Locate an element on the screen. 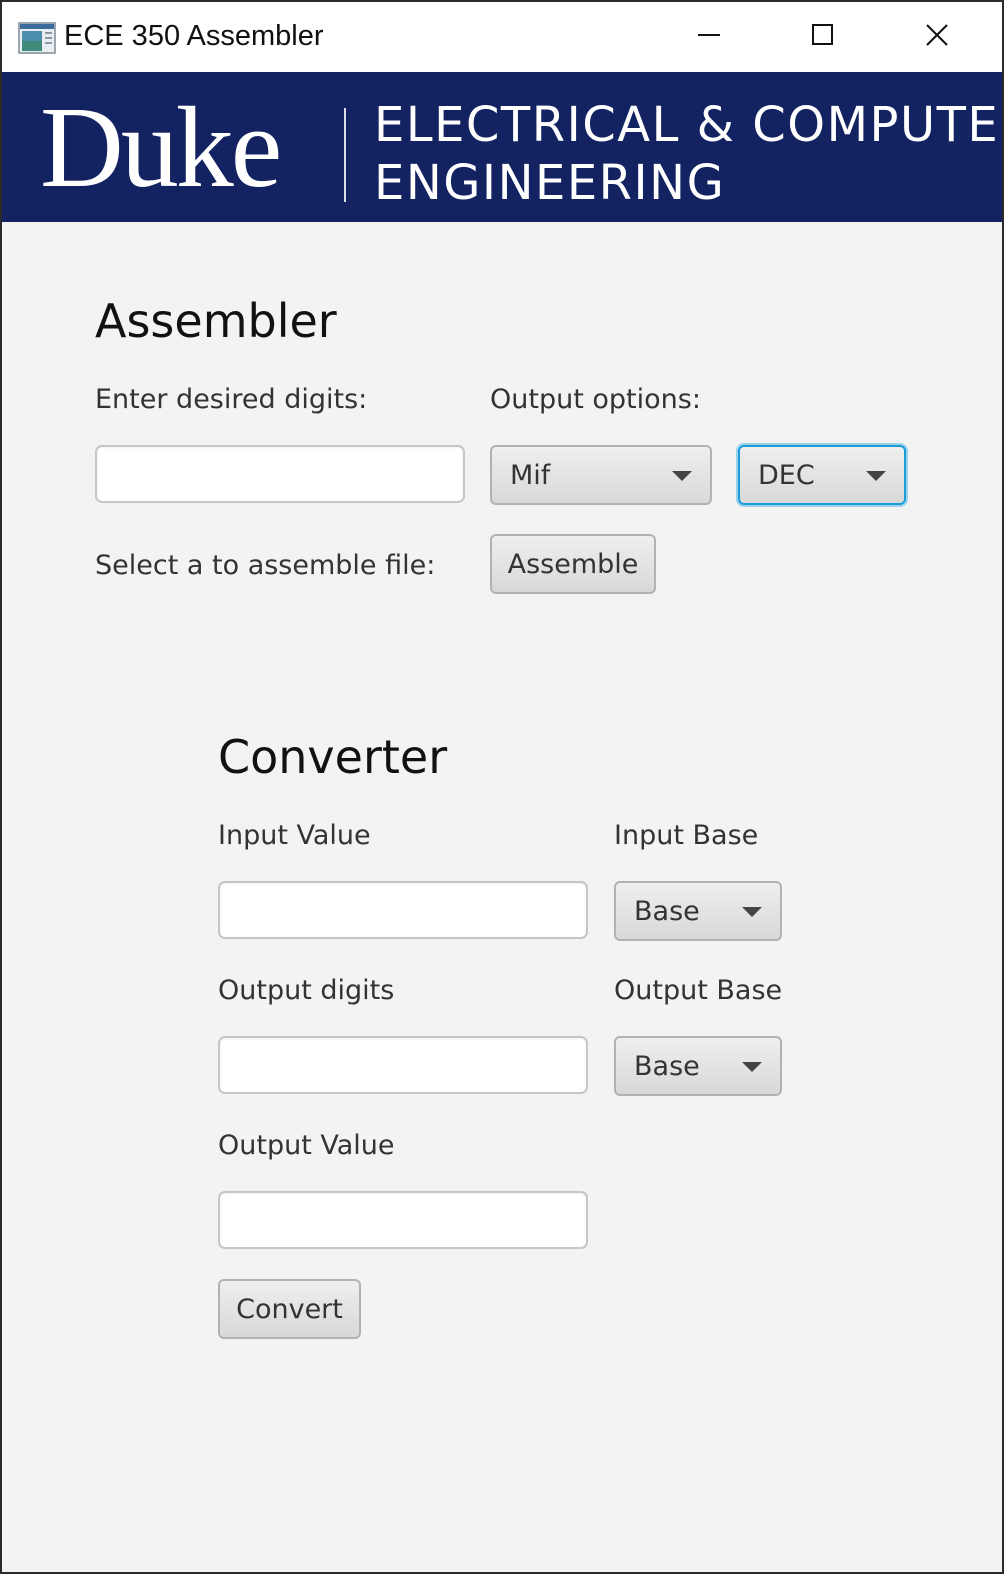 This screenshot has width=1004, height=1574. department-name-line1: ELECTRICAL & COMPUTER is located at coordinates (689, 125).